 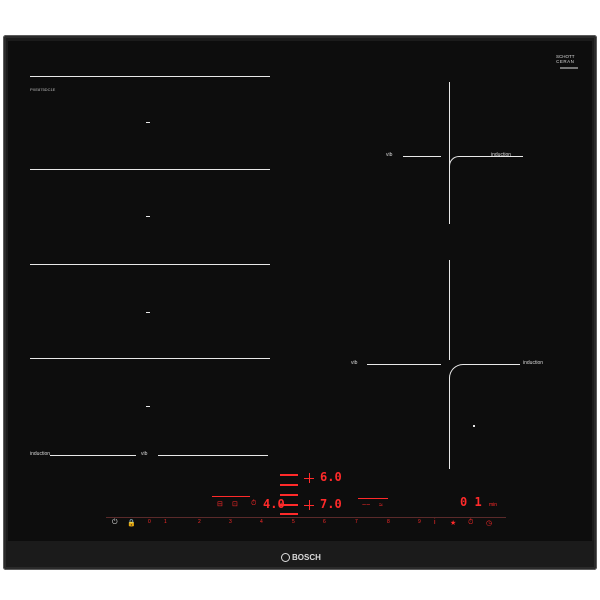 What do you see at coordinates (131, 523) in the screenshot?
I see `child-lock-button-icon: 🔒` at bounding box center [131, 523].